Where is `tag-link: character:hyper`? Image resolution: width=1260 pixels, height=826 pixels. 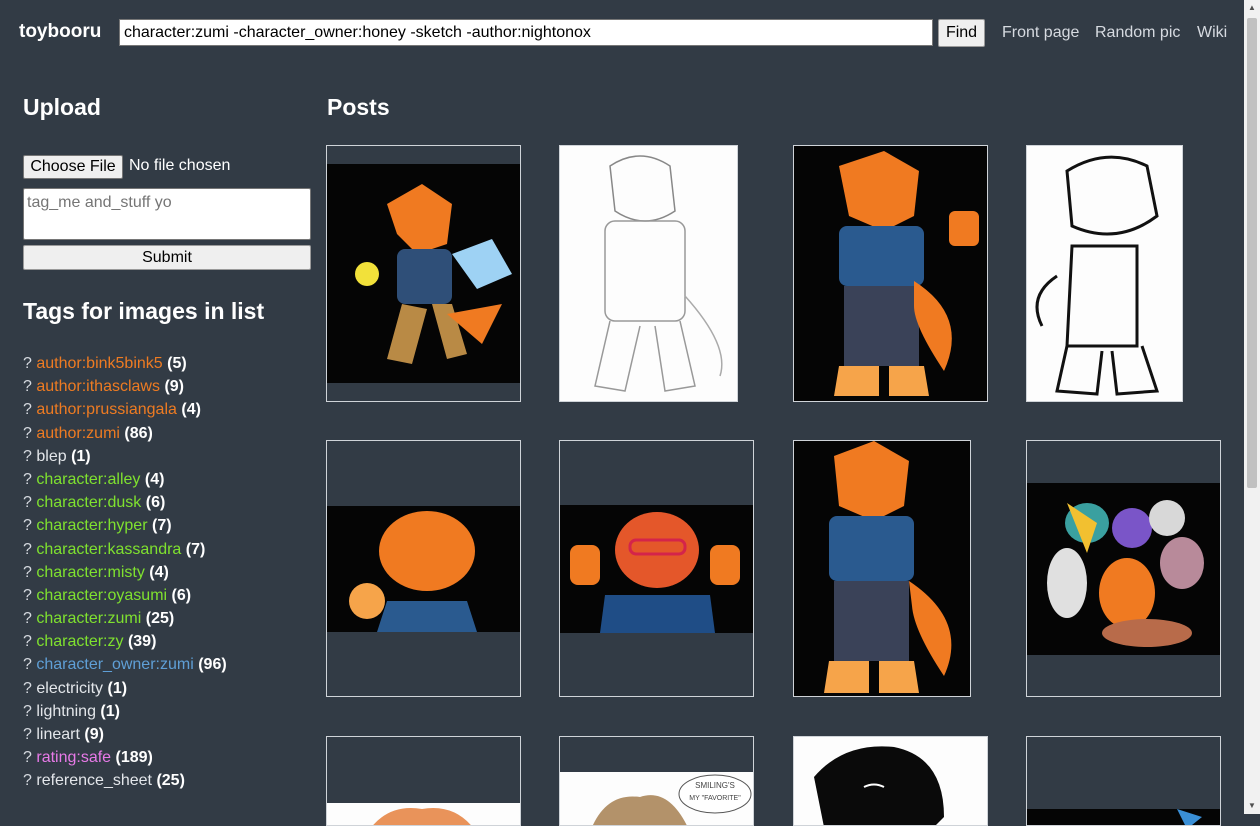
tag-link: character:hyper is located at coordinates (91, 525).